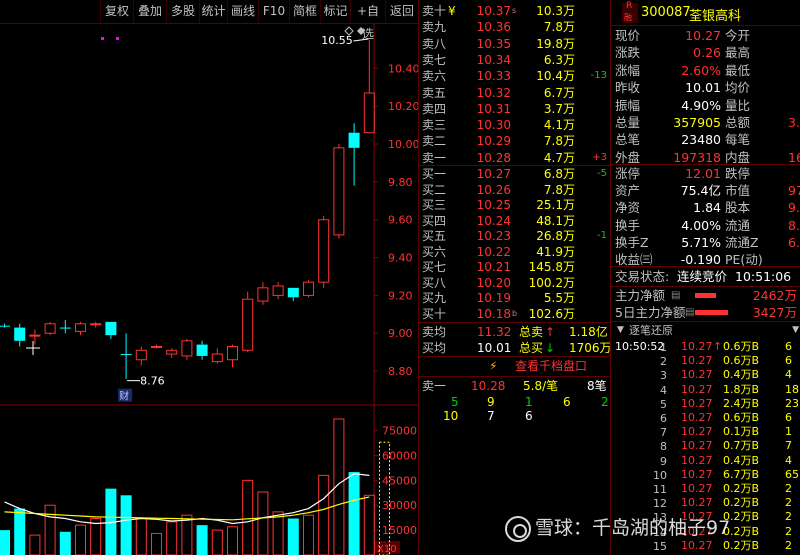  Describe the element at coordinates (515, 314) in the screenshot. I see `bid-level-row: 买十 10.18 b 102.6万` at that location.